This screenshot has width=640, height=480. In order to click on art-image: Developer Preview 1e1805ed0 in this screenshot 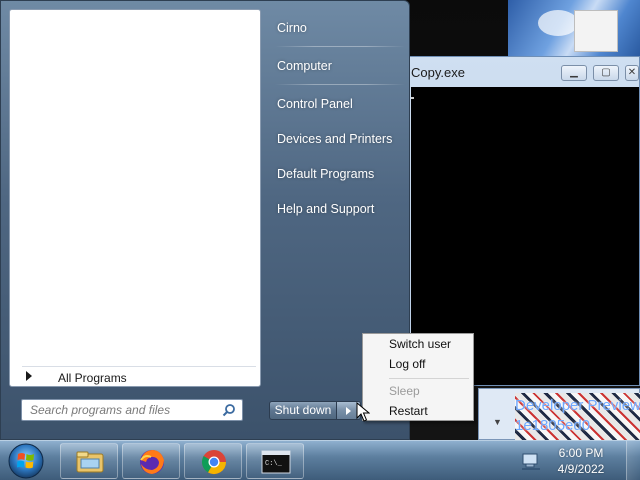, I will do `click(577, 417)`.